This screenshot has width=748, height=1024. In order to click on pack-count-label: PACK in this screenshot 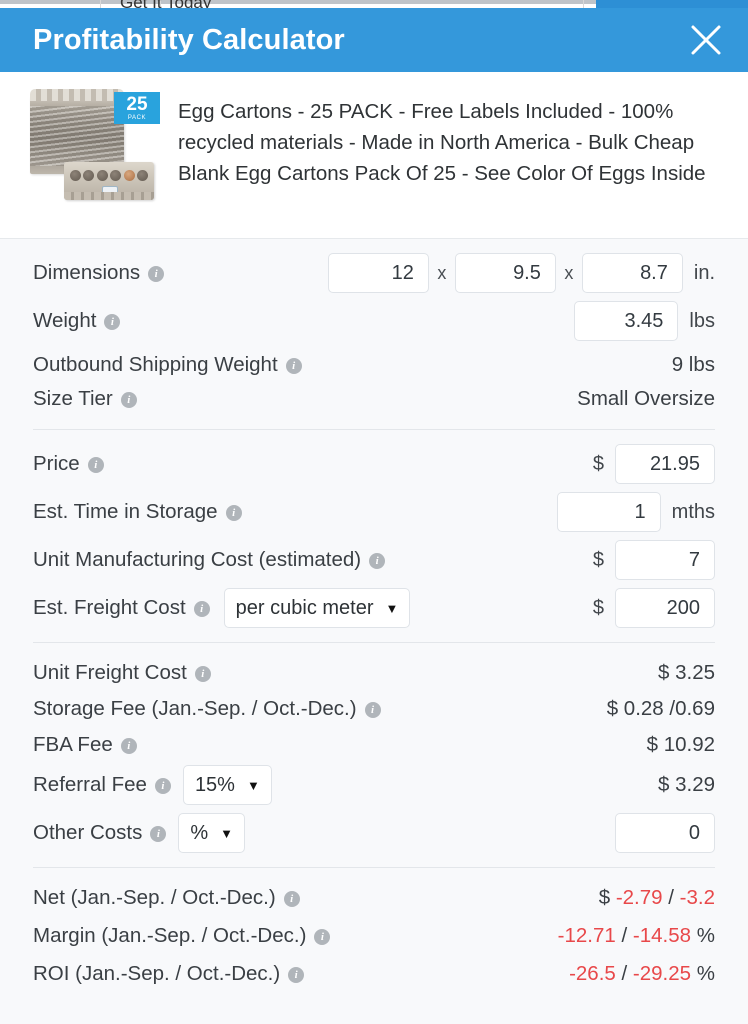, I will do `click(137, 118)`.